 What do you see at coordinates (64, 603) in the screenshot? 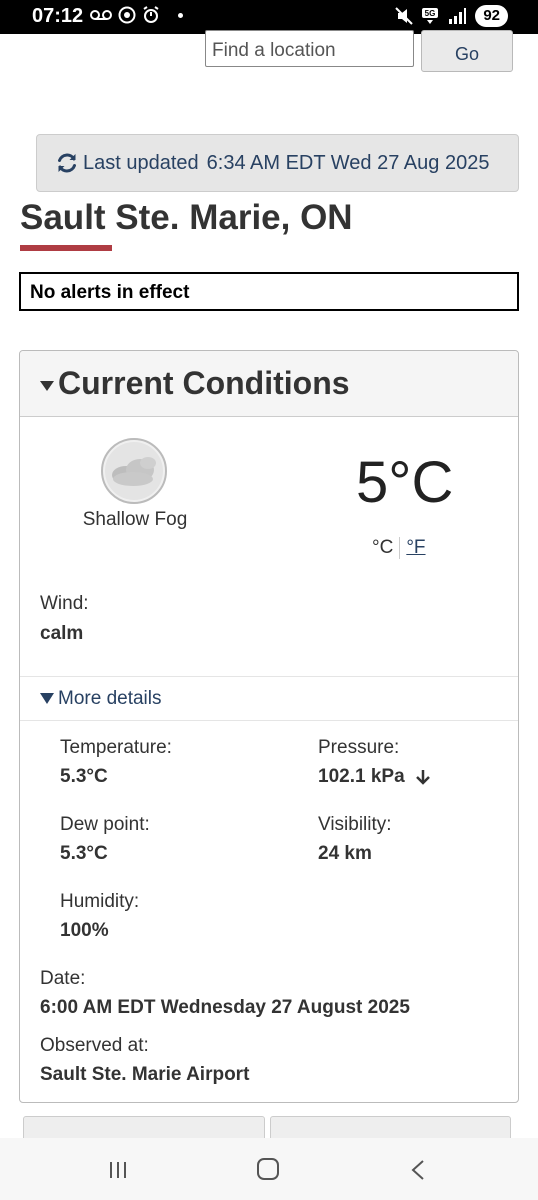
I see `wind-label: Wind:` at bounding box center [64, 603].